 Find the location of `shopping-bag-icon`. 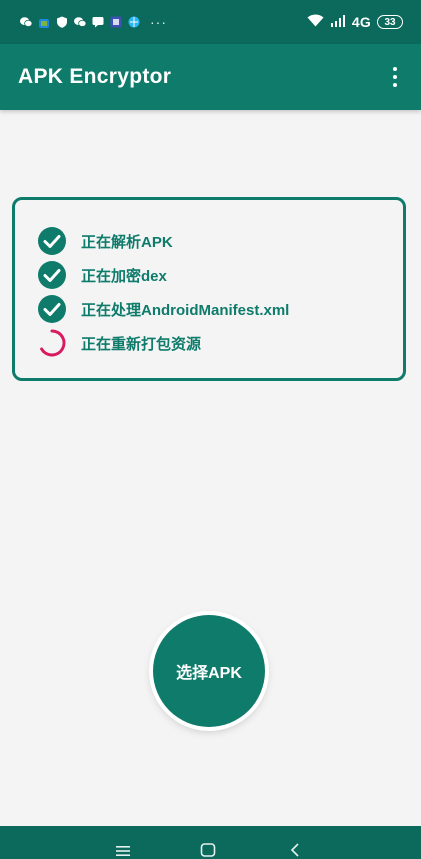

shopping-bag-icon is located at coordinates (44, 22).